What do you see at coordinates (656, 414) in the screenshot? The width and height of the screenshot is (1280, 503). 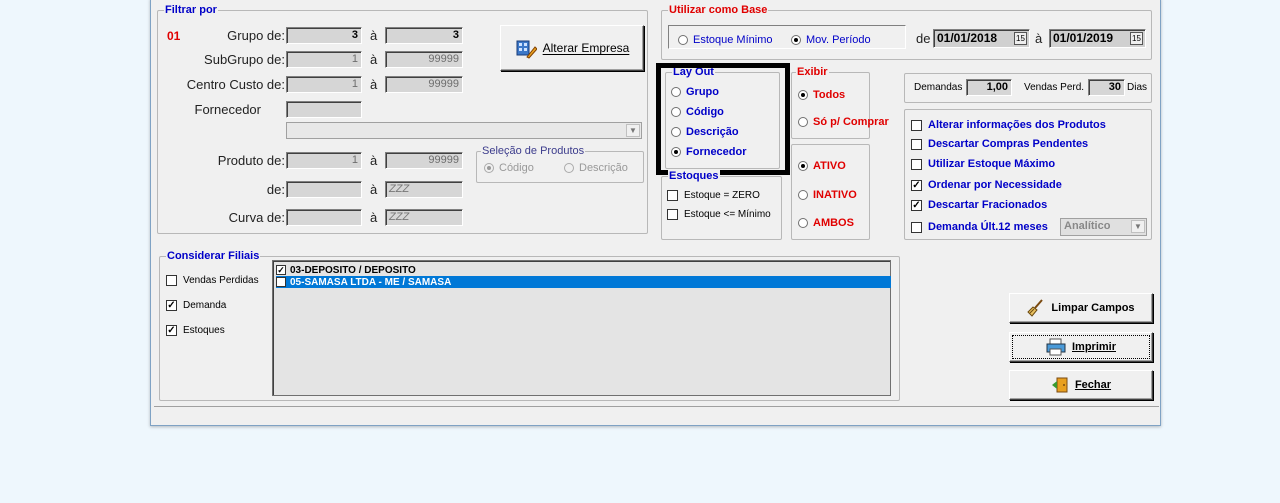 I see `status-bar` at bounding box center [656, 414].